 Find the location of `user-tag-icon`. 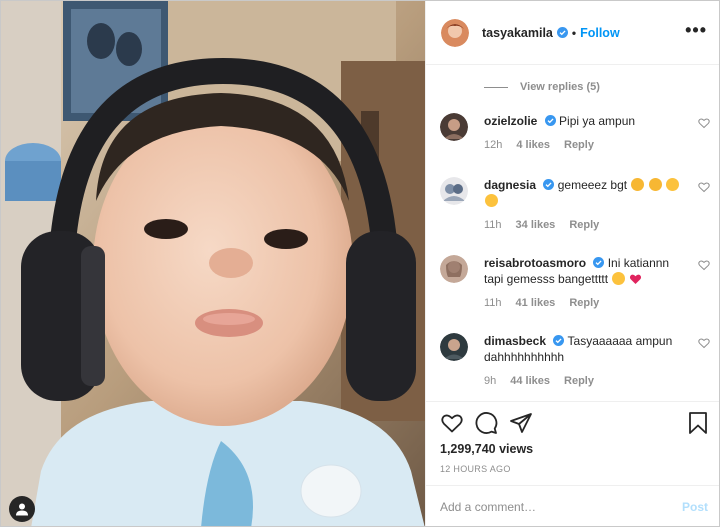

user-tag-icon is located at coordinates (22, 509).